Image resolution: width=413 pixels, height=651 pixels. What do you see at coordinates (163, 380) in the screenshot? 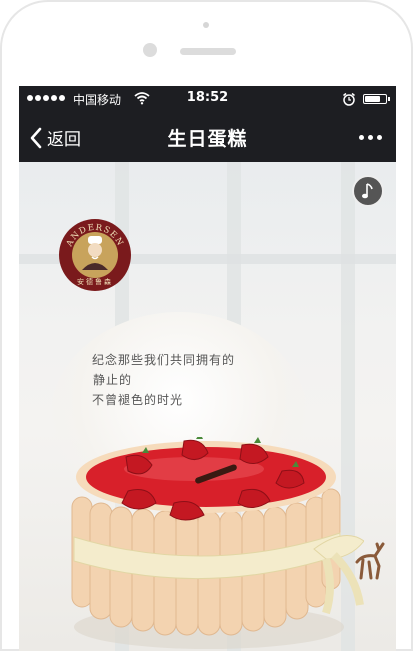
I see `slogan-text: 纪念那些我们共同拥有的 静止的 不曾褪色的时光` at bounding box center [163, 380].